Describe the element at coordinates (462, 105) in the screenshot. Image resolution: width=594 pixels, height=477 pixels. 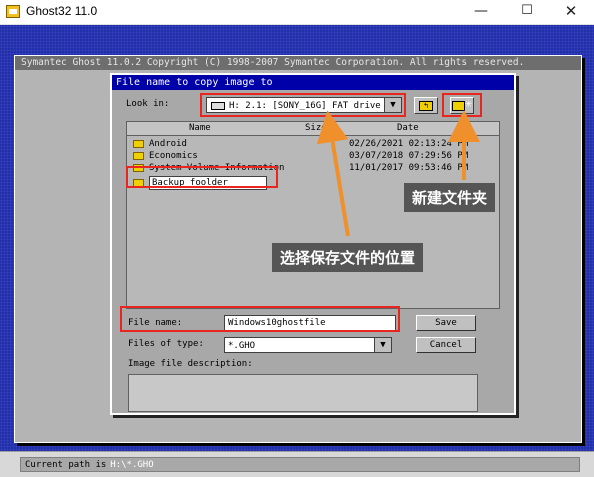
I see `highlight-new-folder` at that location.